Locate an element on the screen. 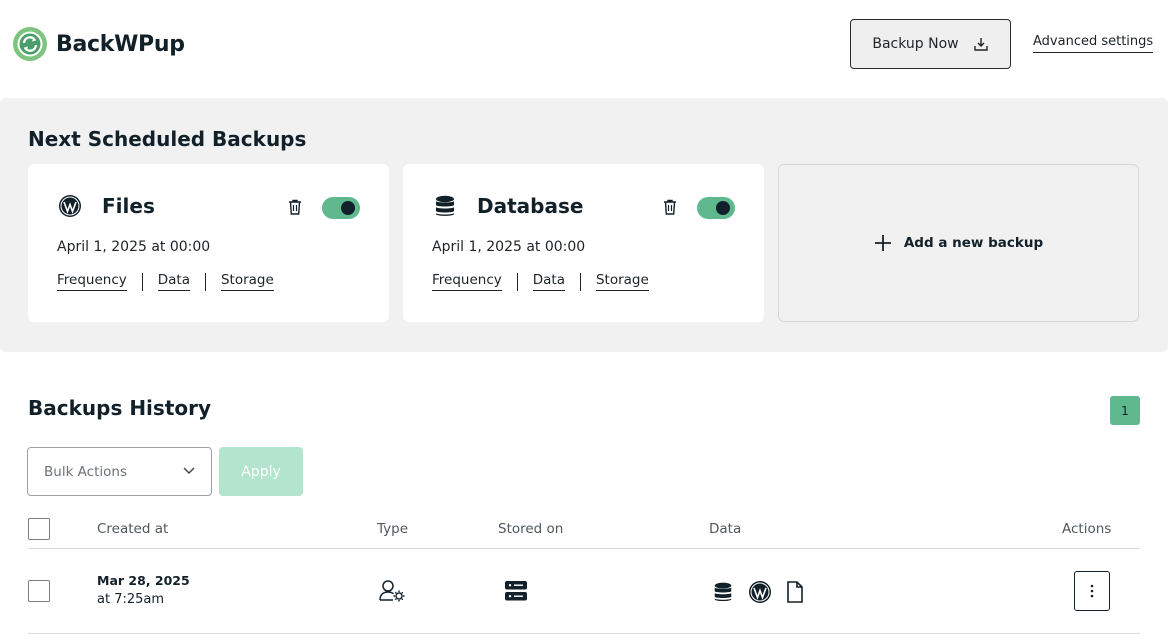 The width and height of the screenshot is (1174, 642). user-gear-icon is located at coordinates (392, 591).